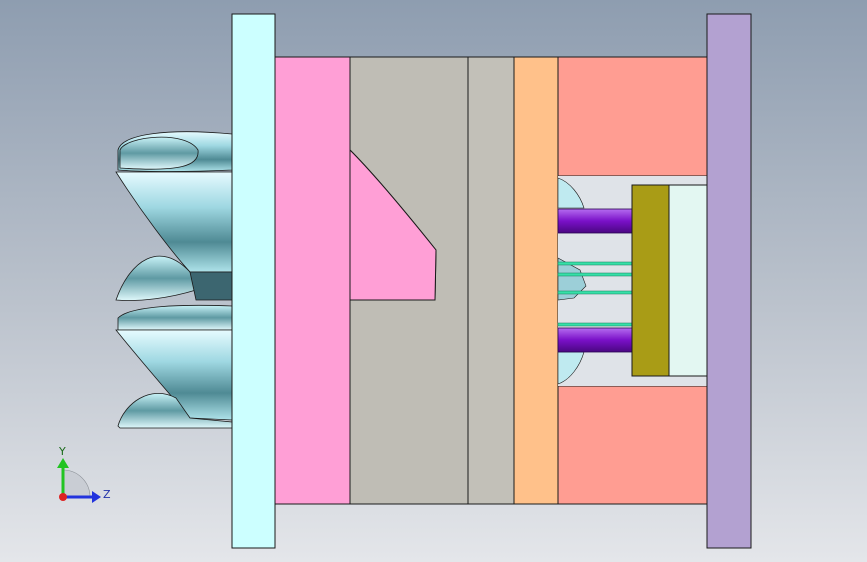  Describe the element at coordinates (96, 497) in the screenshot. I see `z-axis-arrow` at that location.